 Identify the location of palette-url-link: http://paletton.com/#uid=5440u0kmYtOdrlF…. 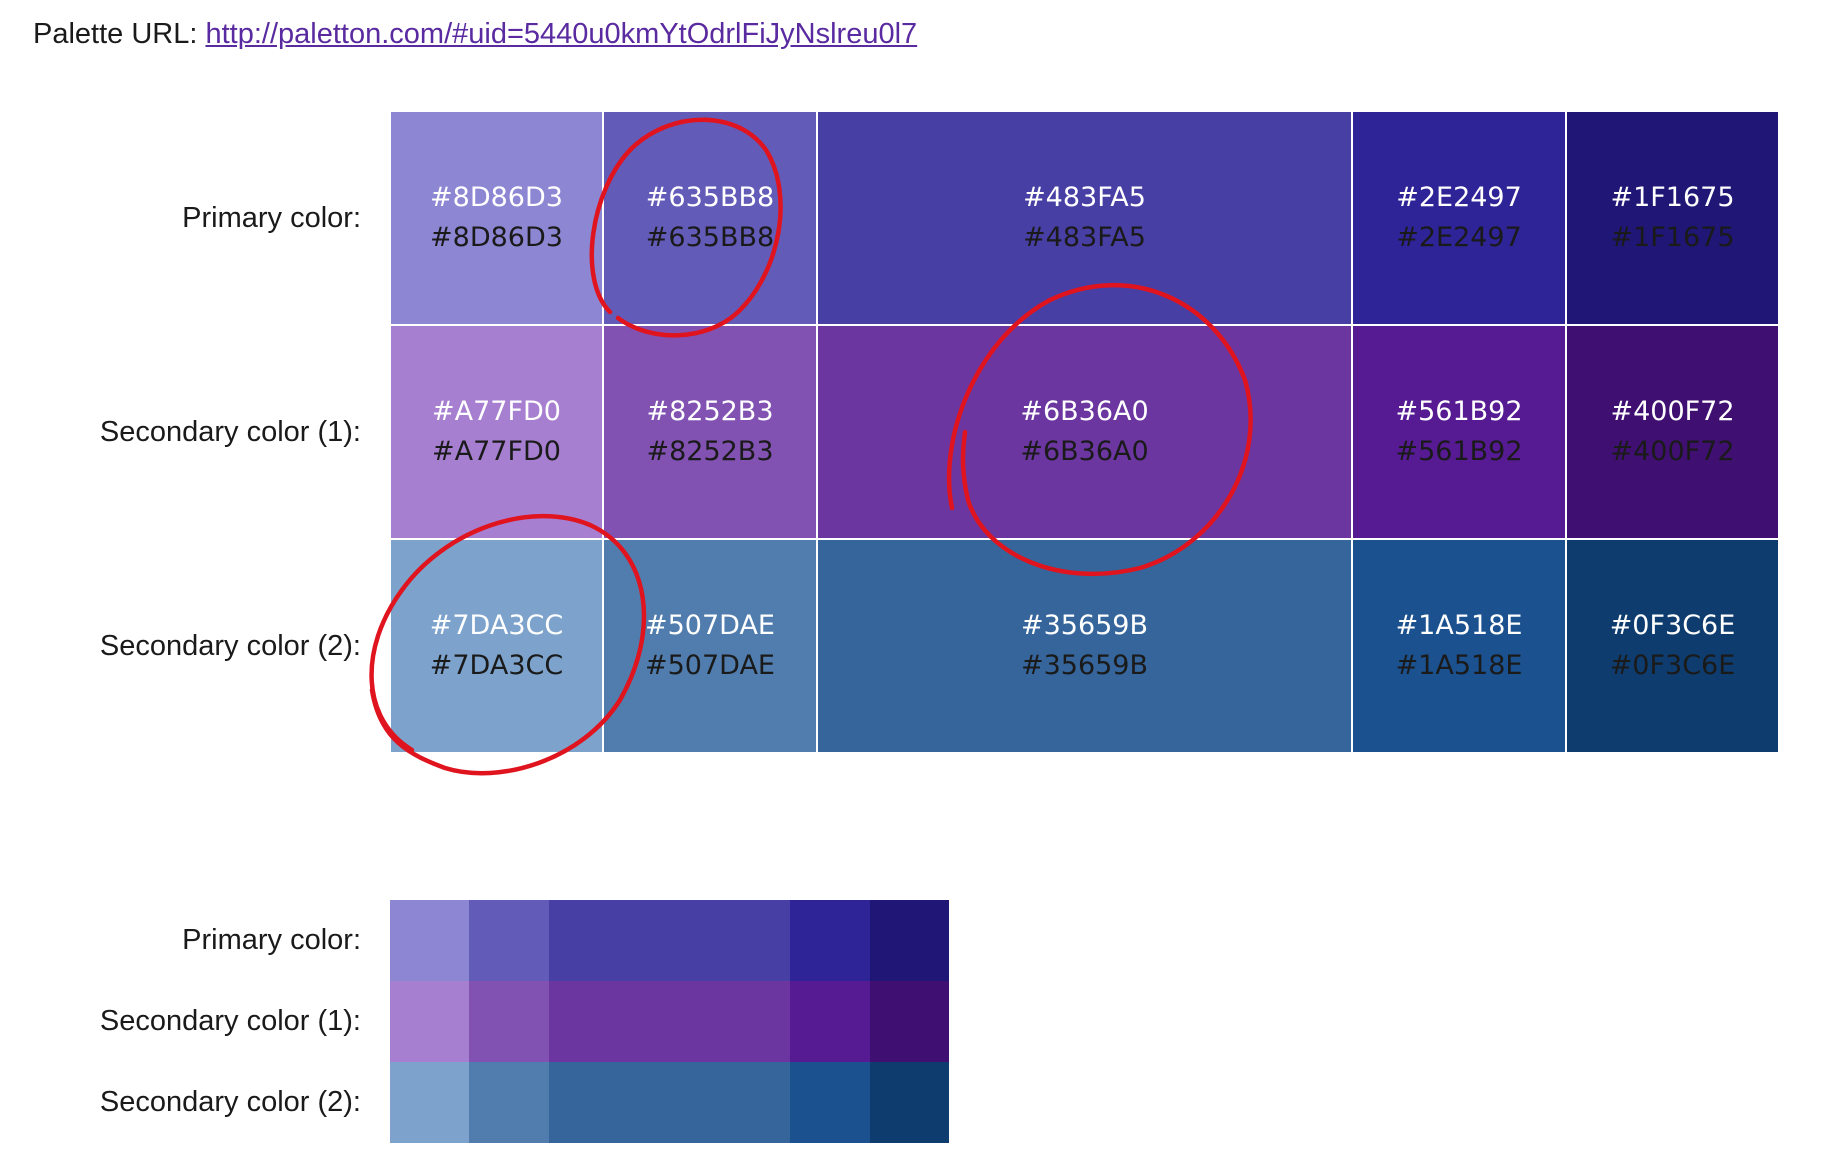
(561, 34).